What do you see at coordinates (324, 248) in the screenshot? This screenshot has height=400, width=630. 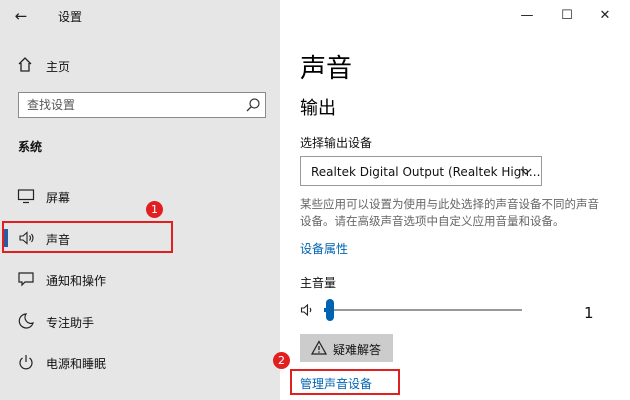 I see `device-properties-link: 设备属性` at bounding box center [324, 248].